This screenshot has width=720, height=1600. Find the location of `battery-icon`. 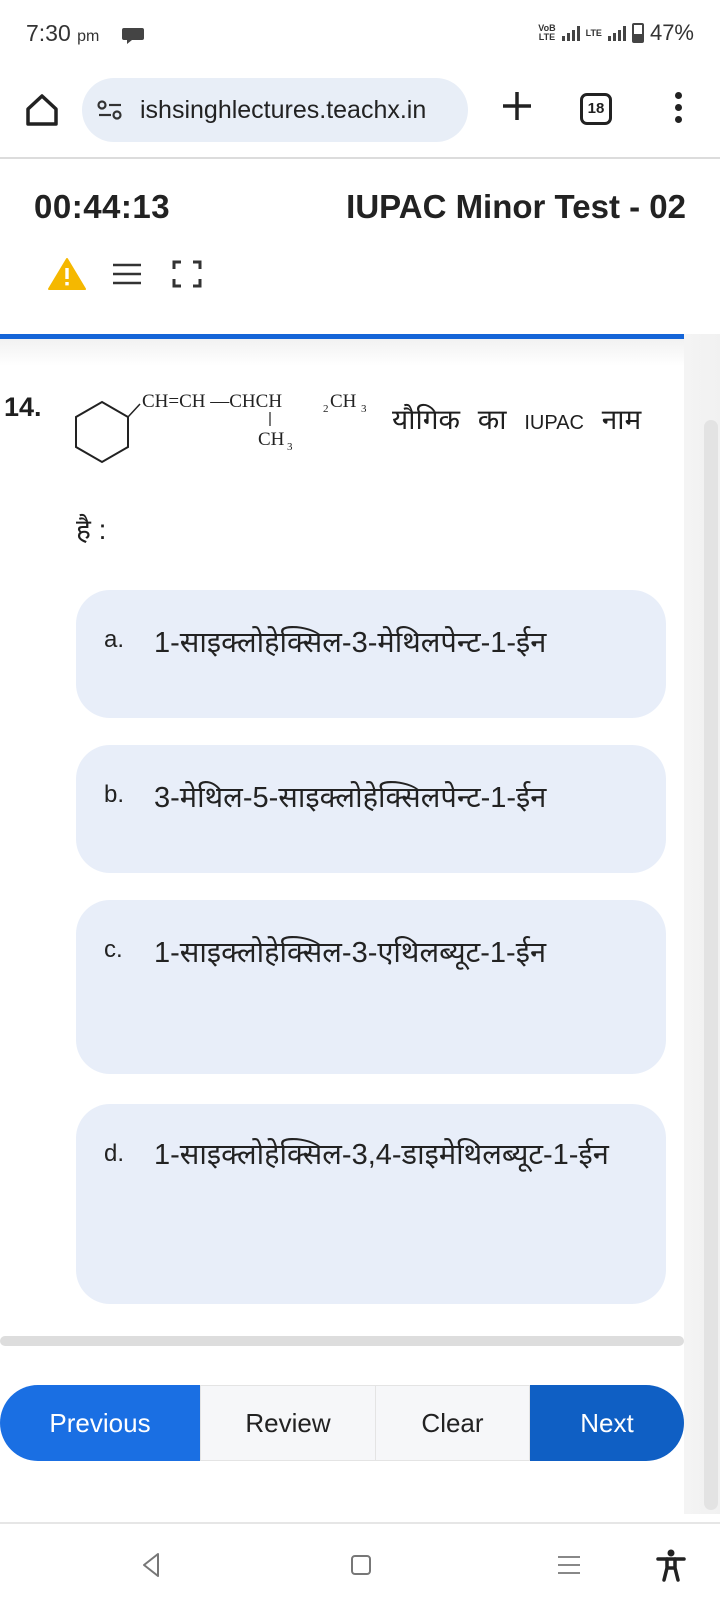

battery-icon is located at coordinates (637, 33).